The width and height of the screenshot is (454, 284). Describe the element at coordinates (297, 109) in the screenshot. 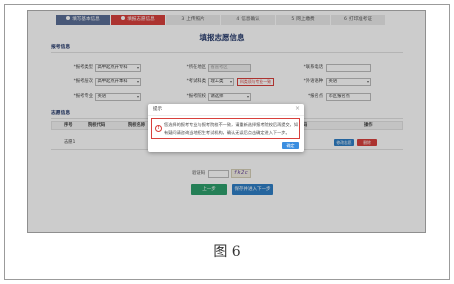

I see `close-icon: ×` at that location.